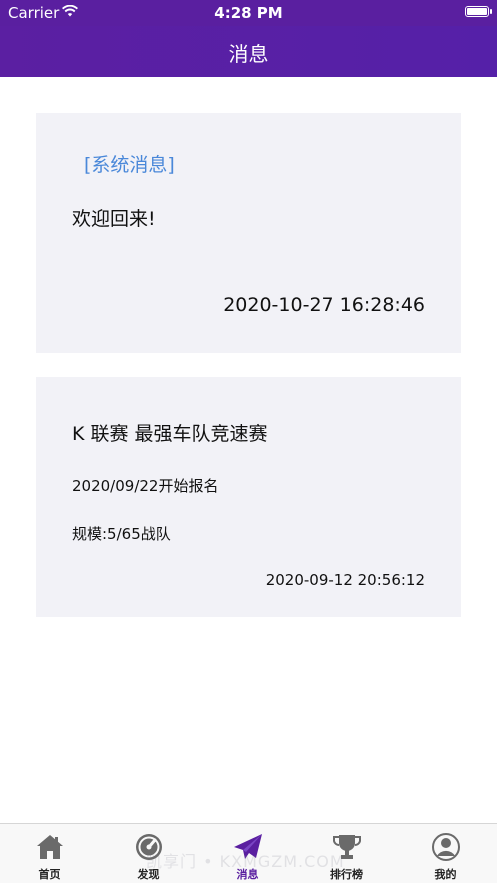 The height and width of the screenshot is (884, 497). I want to click on tab-profile: 我的, so click(445, 854).